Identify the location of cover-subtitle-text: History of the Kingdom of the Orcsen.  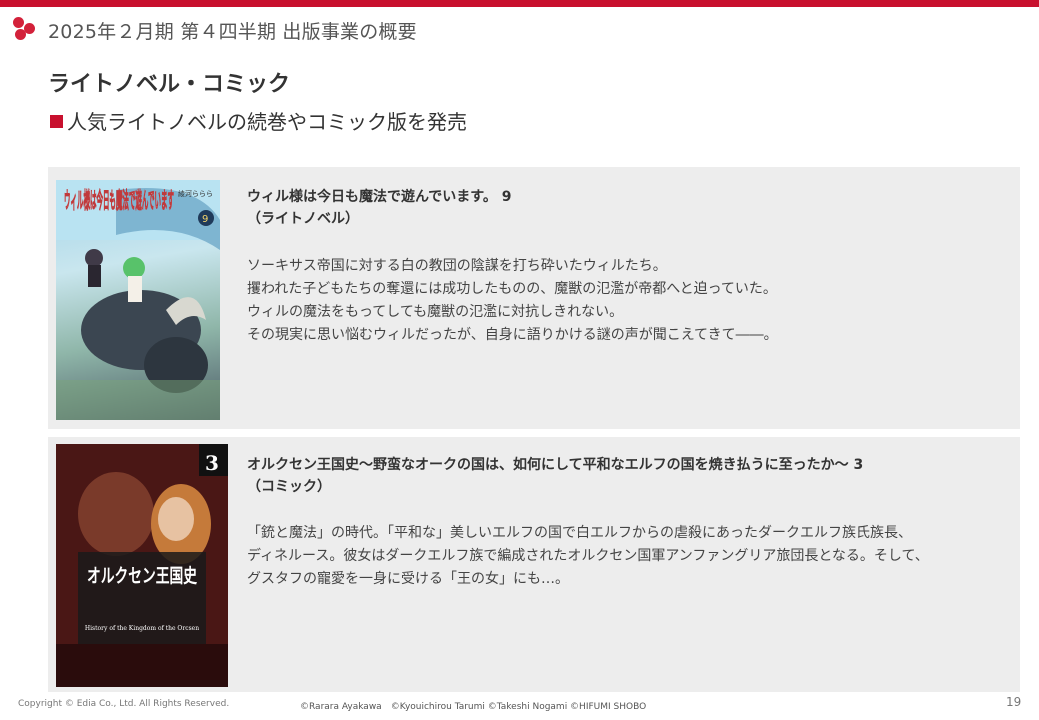
(142, 628).